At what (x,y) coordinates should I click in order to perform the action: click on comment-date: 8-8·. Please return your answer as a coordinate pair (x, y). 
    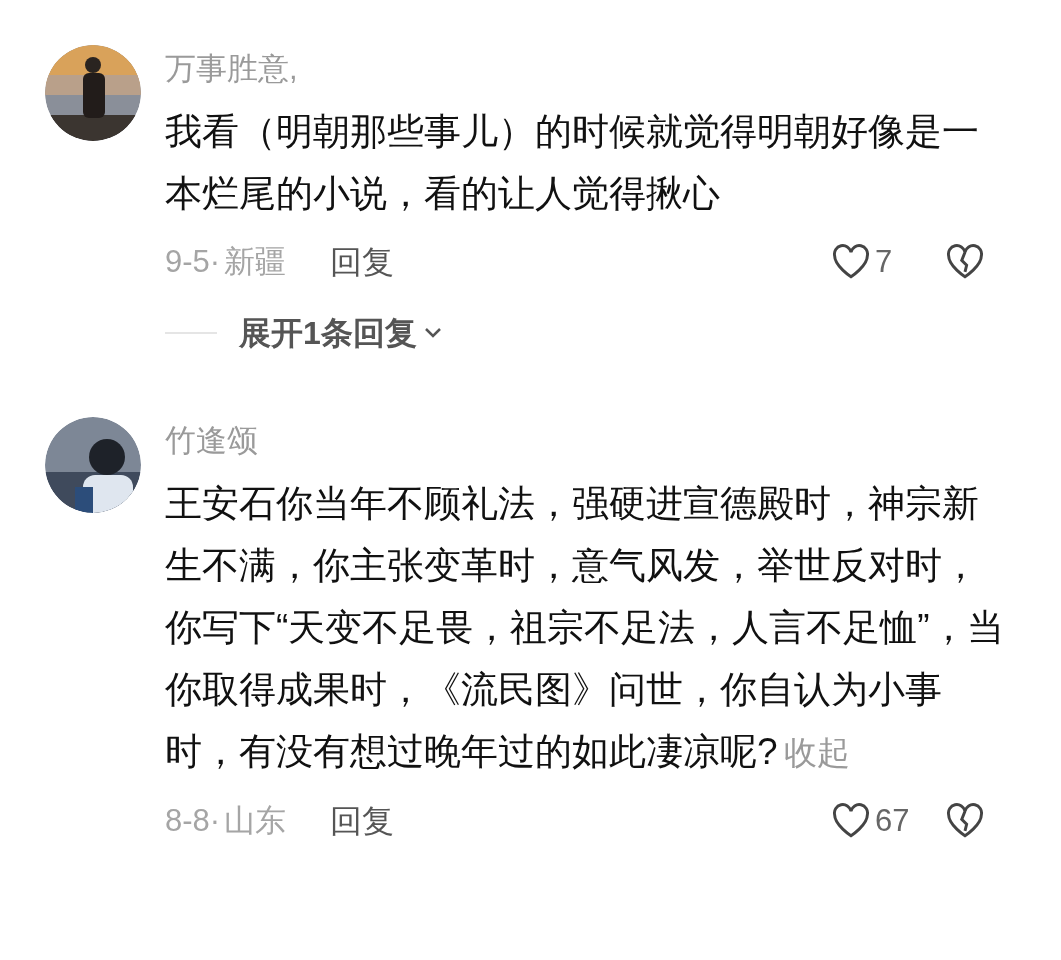
    Looking at the image, I should click on (193, 820).